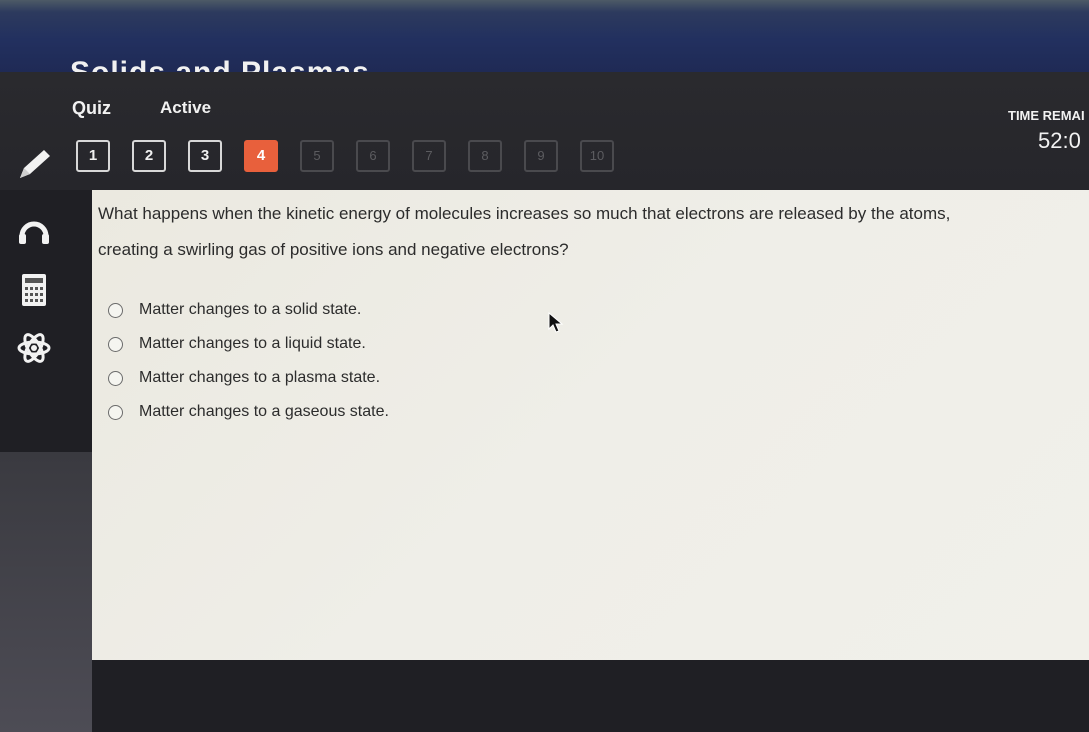 This screenshot has height=732, width=1089. Describe the element at coordinates (186, 107) in the screenshot. I see `status-label: Active` at that location.